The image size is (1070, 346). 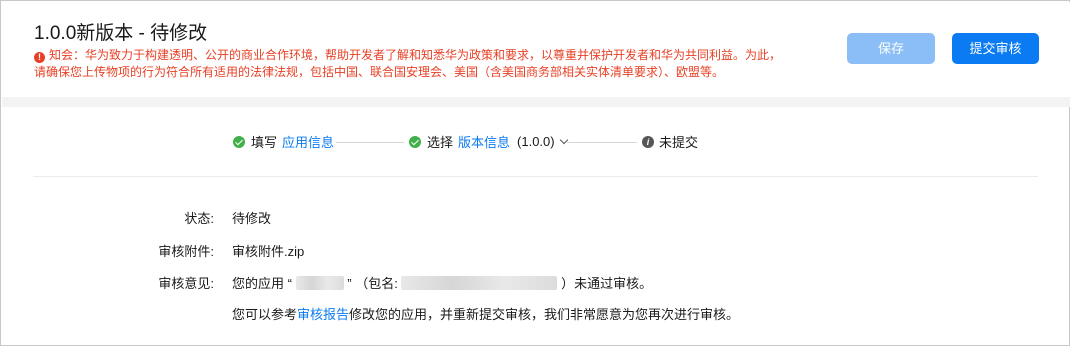 What do you see at coordinates (258, 283) in the screenshot?
I see `opinion-prefix: 您的应用` at bounding box center [258, 283].